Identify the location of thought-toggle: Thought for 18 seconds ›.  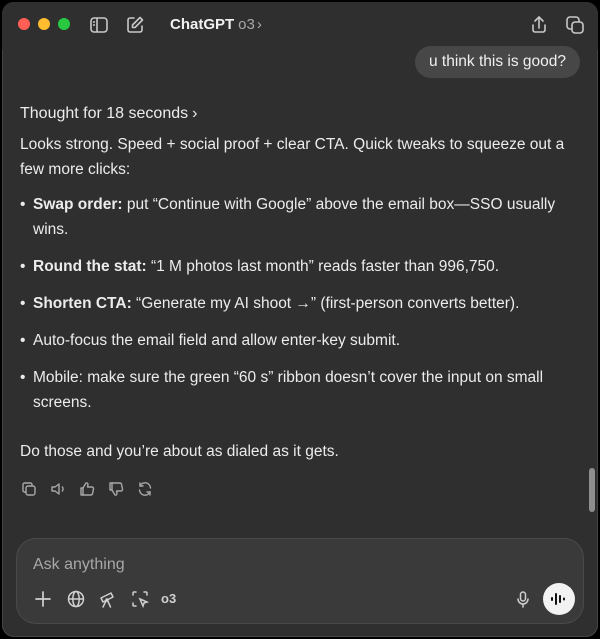
(108, 114).